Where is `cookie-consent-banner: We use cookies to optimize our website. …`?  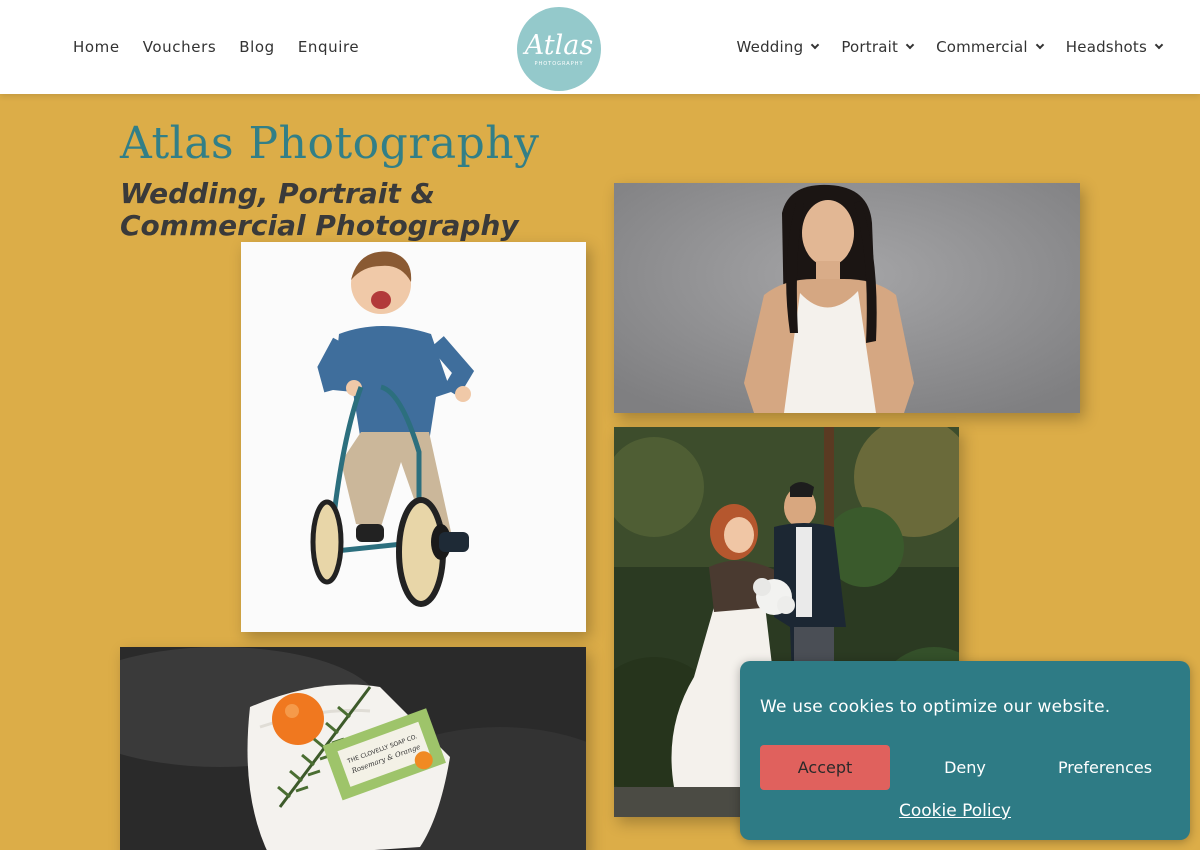 cookie-consent-banner: We use cookies to optimize our website. … is located at coordinates (965, 750).